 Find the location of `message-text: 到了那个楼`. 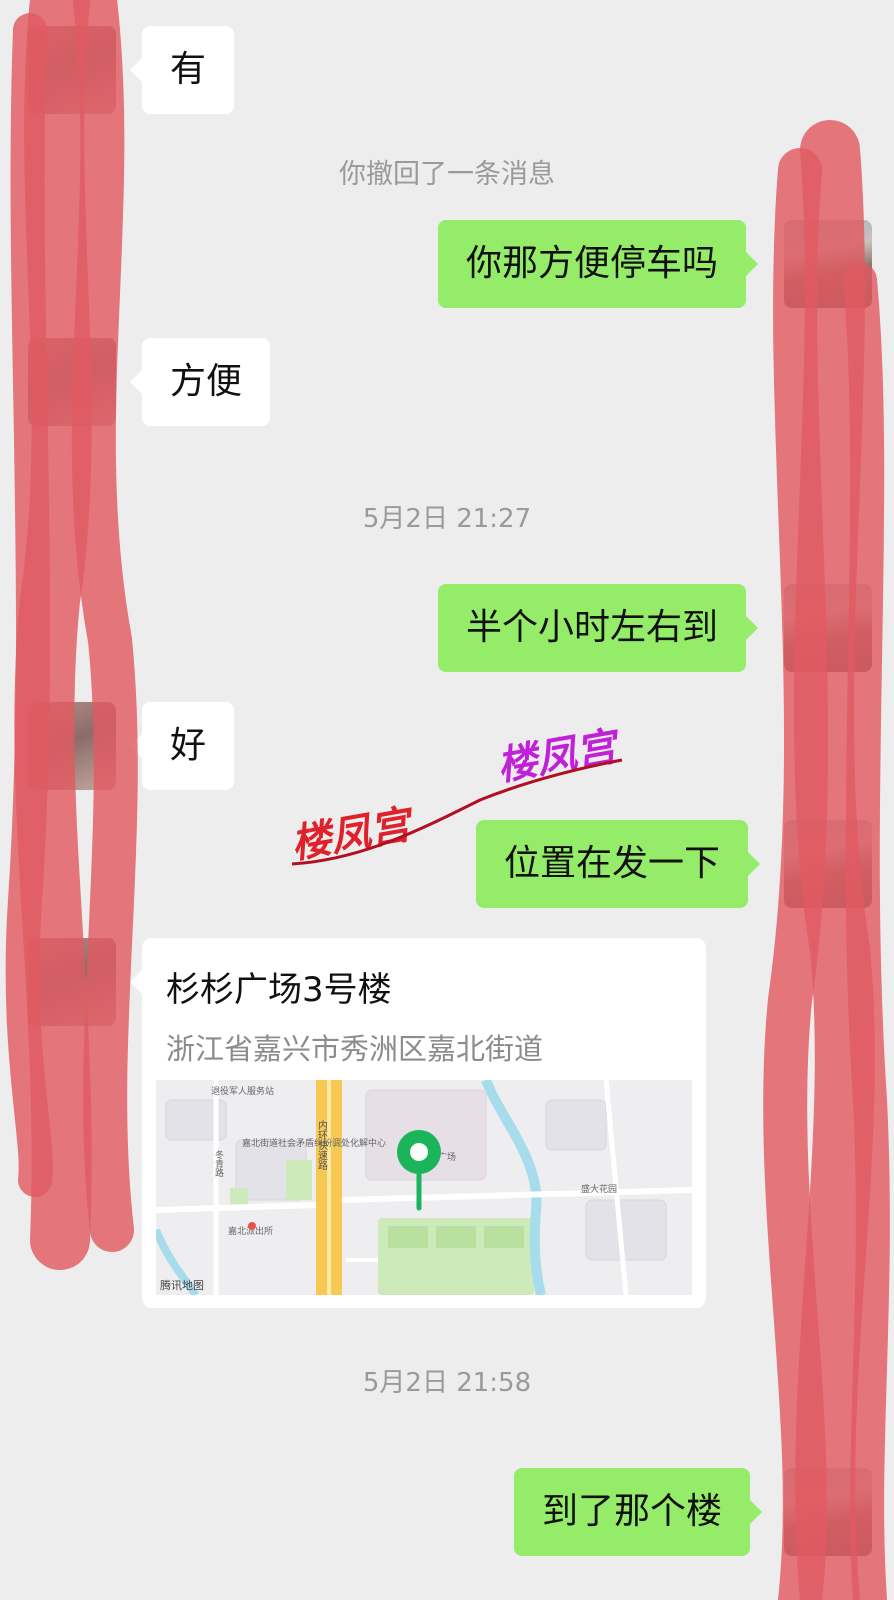

message-text: 到了那个楼 is located at coordinates (632, 1511).